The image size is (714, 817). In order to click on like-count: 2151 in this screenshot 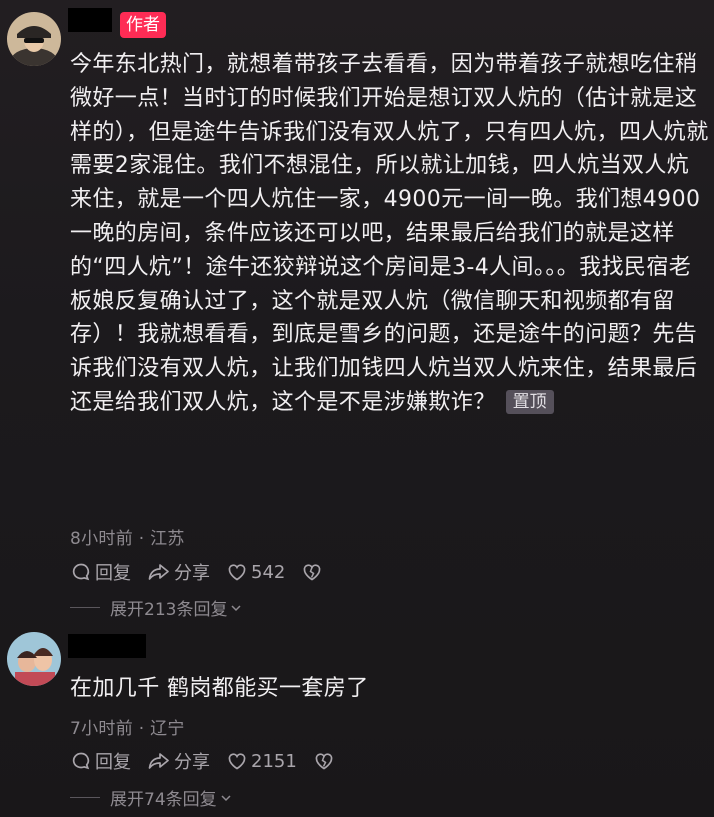, I will do `click(274, 761)`.